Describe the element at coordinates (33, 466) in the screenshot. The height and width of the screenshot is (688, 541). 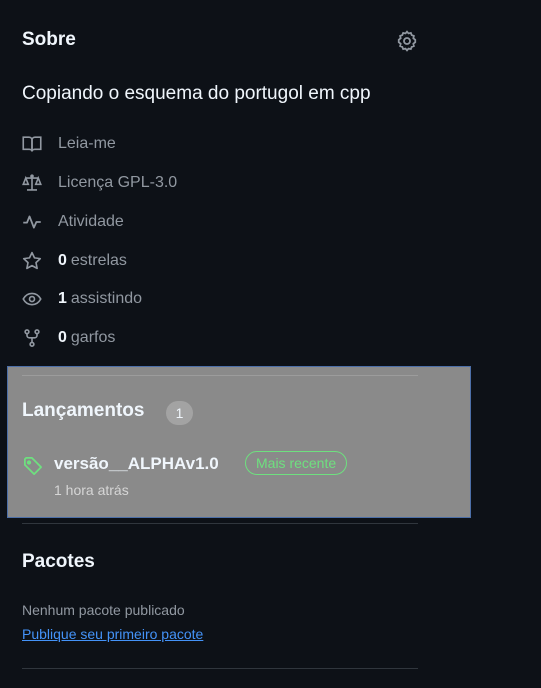
I see `tag-icon` at that location.